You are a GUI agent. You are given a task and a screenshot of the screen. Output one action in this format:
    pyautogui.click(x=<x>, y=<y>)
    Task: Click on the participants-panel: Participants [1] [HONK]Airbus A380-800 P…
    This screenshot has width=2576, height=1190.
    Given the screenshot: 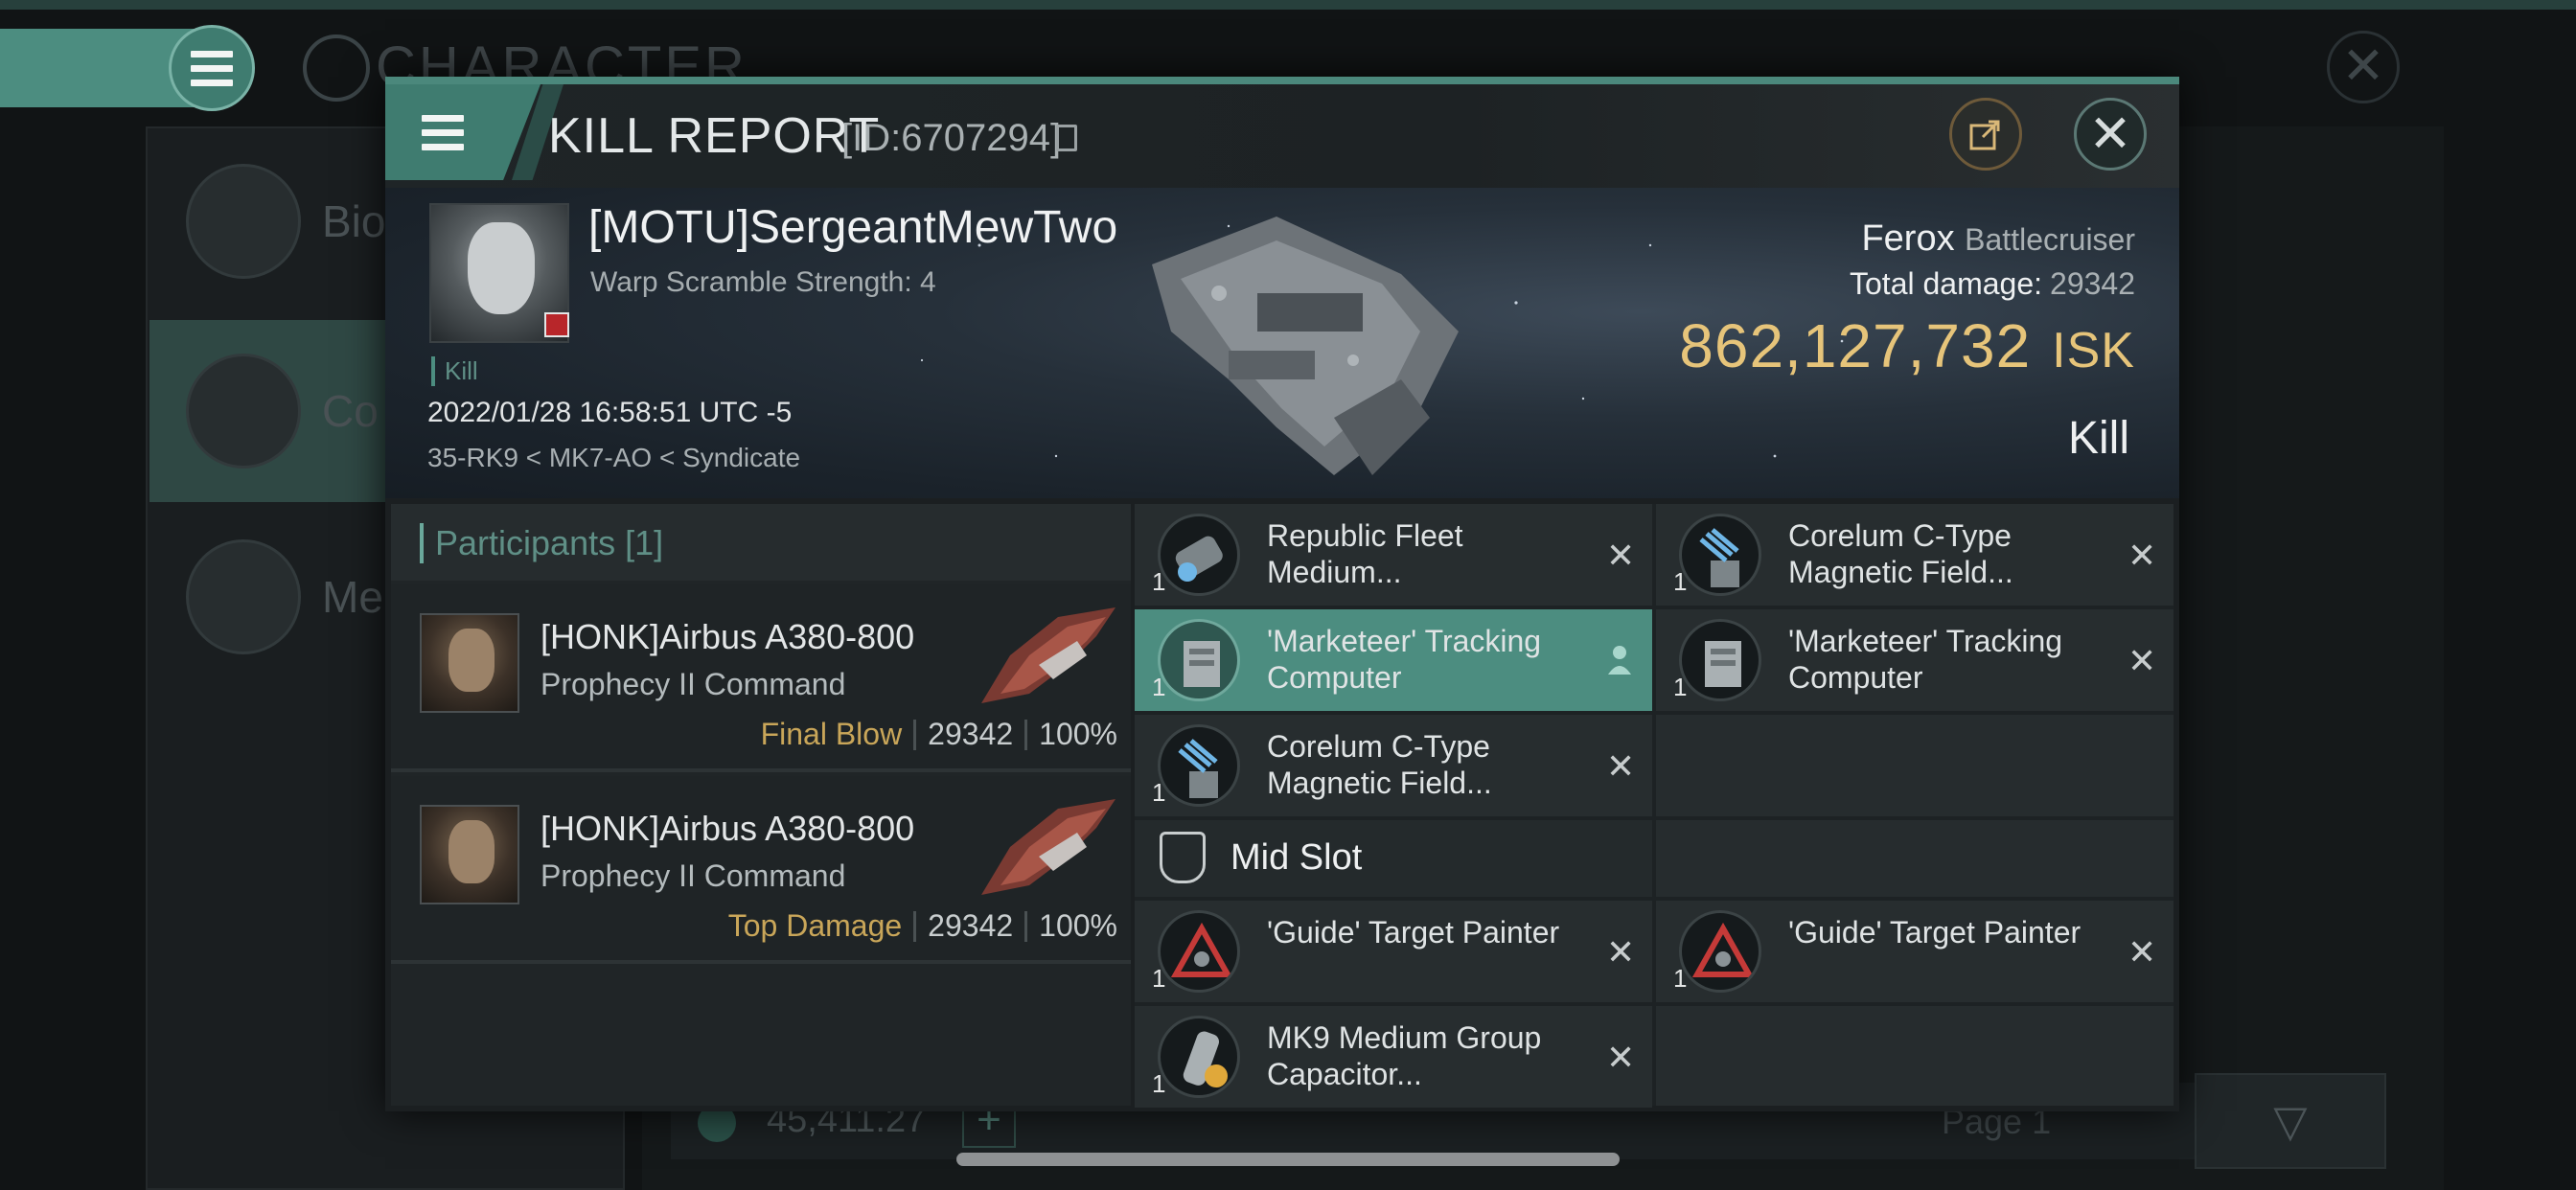 What is the action you would take?
    pyautogui.click(x=761, y=805)
    